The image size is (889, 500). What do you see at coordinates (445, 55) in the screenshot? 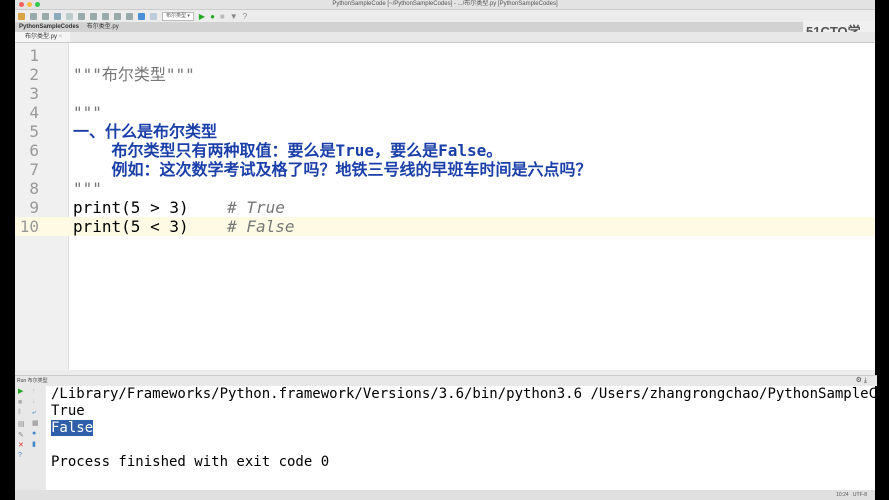
I see `code-line: 1` at bounding box center [445, 55].